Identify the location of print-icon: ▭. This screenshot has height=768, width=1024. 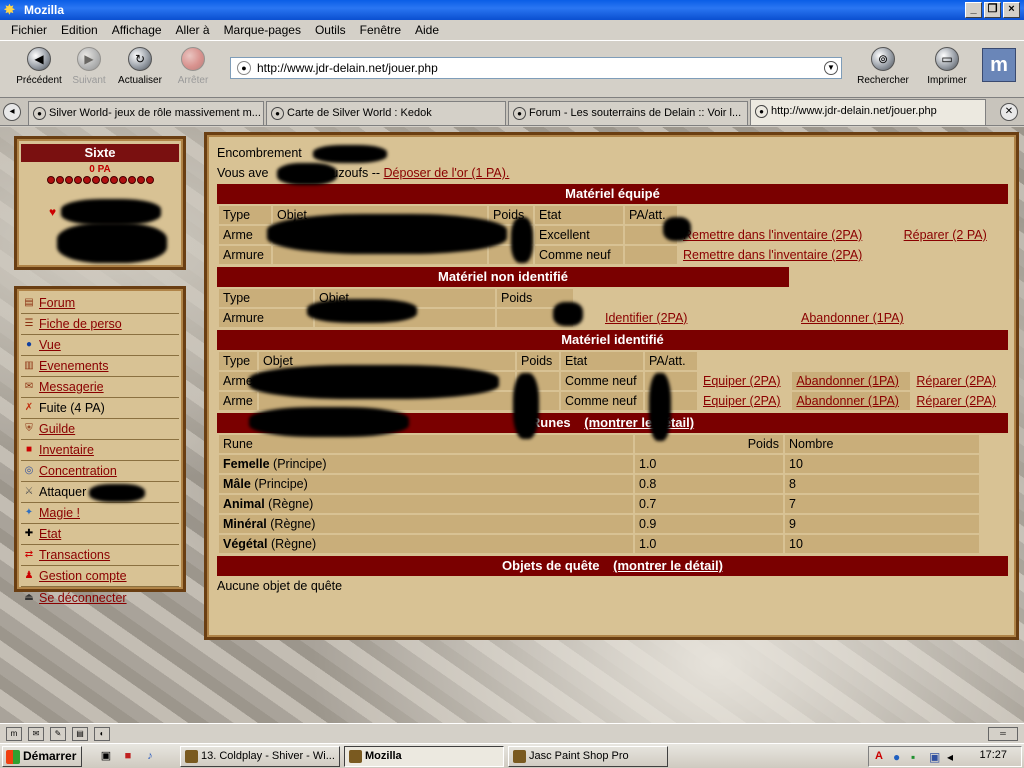
(947, 59).